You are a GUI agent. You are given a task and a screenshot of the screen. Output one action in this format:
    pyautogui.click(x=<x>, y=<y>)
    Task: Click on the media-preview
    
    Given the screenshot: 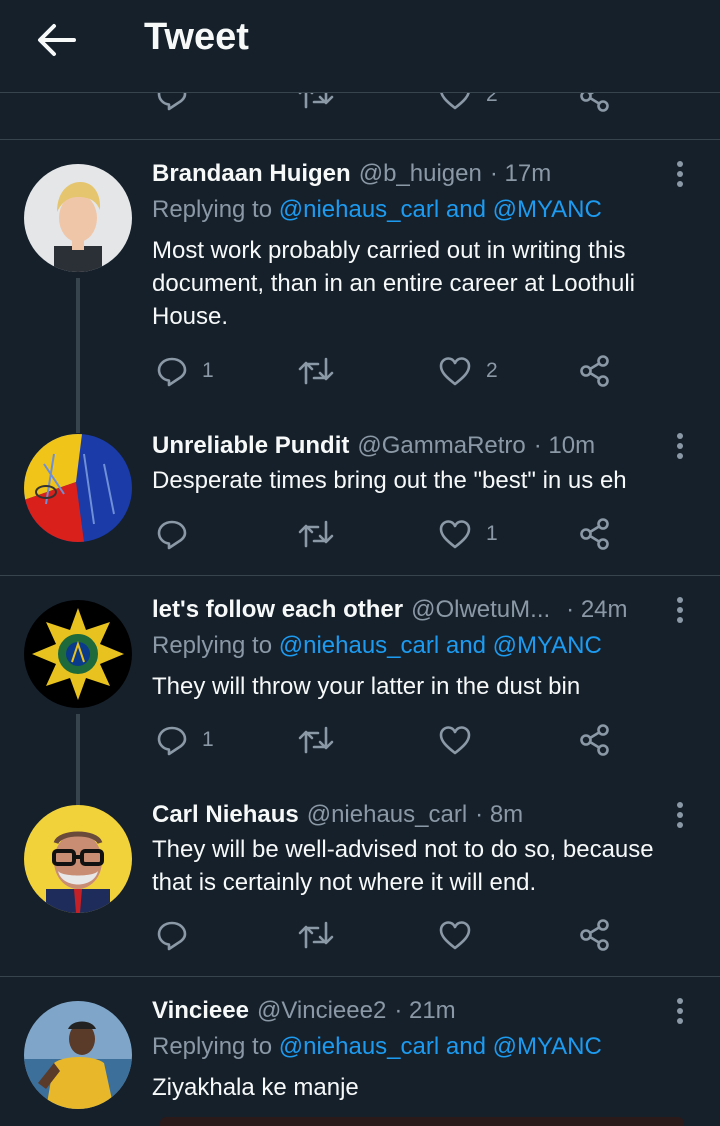 What is the action you would take?
    pyautogui.click(x=422, y=1121)
    